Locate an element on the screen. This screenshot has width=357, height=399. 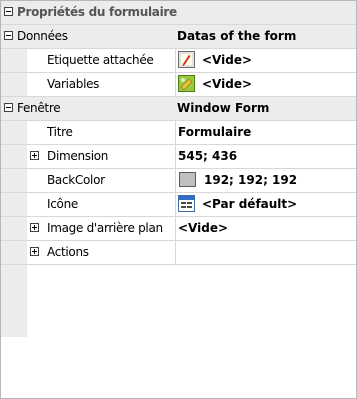
property-name: Icône is located at coordinates (62, 204).